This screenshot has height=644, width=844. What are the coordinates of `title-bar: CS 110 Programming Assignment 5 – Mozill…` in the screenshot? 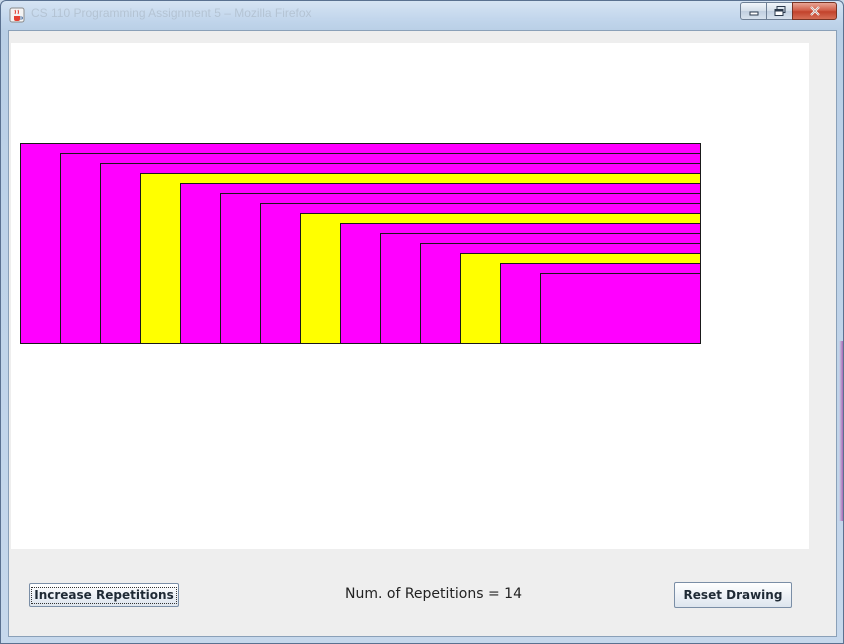 It's located at (422, 15).